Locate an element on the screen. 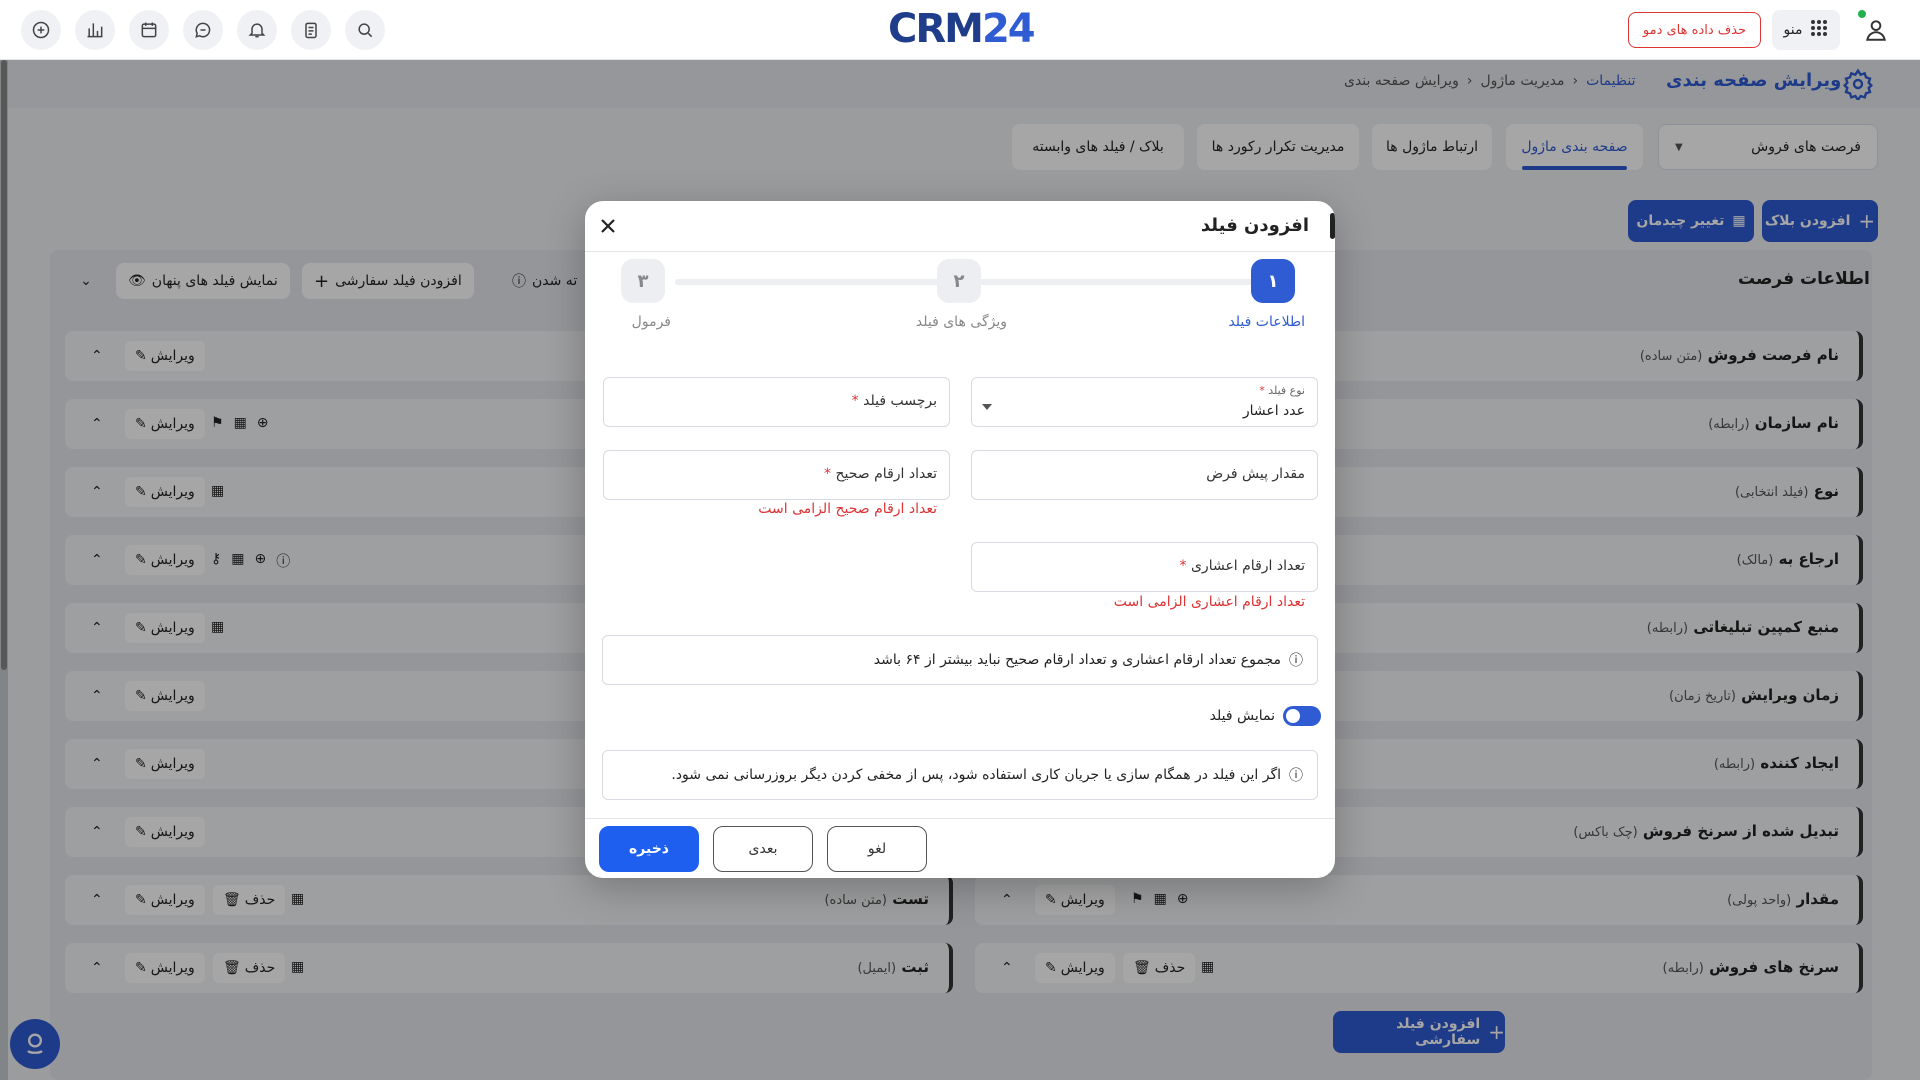 This screenshot has width=1920, height=1080. chat-icon is located at coordinates (203, 30).